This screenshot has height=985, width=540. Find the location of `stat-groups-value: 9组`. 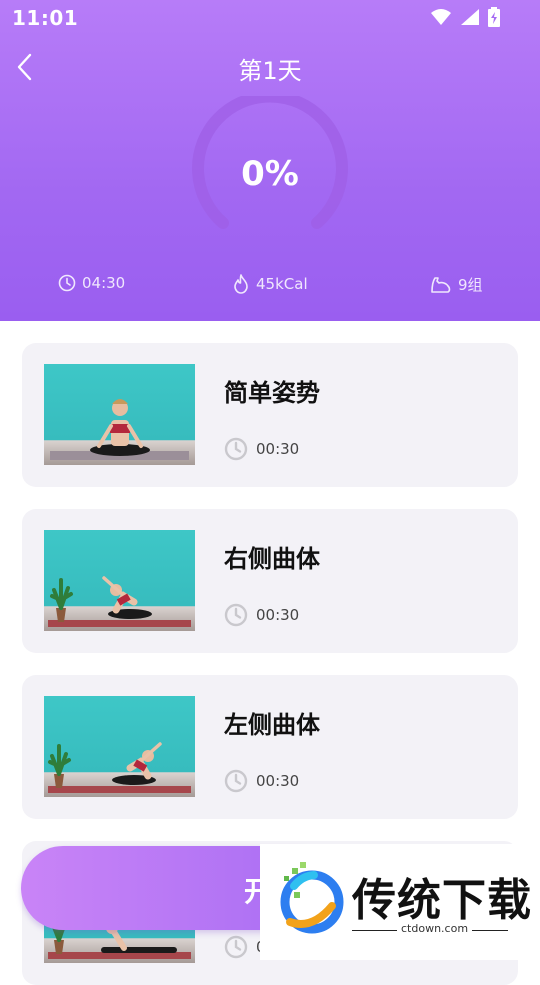

stat-groups-value: 9组 is located at coordinates (470, 285).